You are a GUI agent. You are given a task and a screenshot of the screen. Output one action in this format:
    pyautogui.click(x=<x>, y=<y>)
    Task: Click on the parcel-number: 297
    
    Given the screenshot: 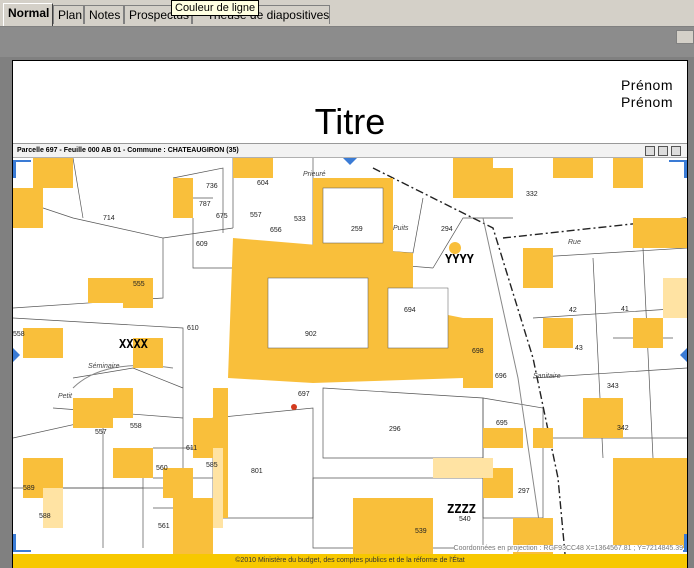 What is the action you would take?
    pyautogui.click(x=524, y=491)
    